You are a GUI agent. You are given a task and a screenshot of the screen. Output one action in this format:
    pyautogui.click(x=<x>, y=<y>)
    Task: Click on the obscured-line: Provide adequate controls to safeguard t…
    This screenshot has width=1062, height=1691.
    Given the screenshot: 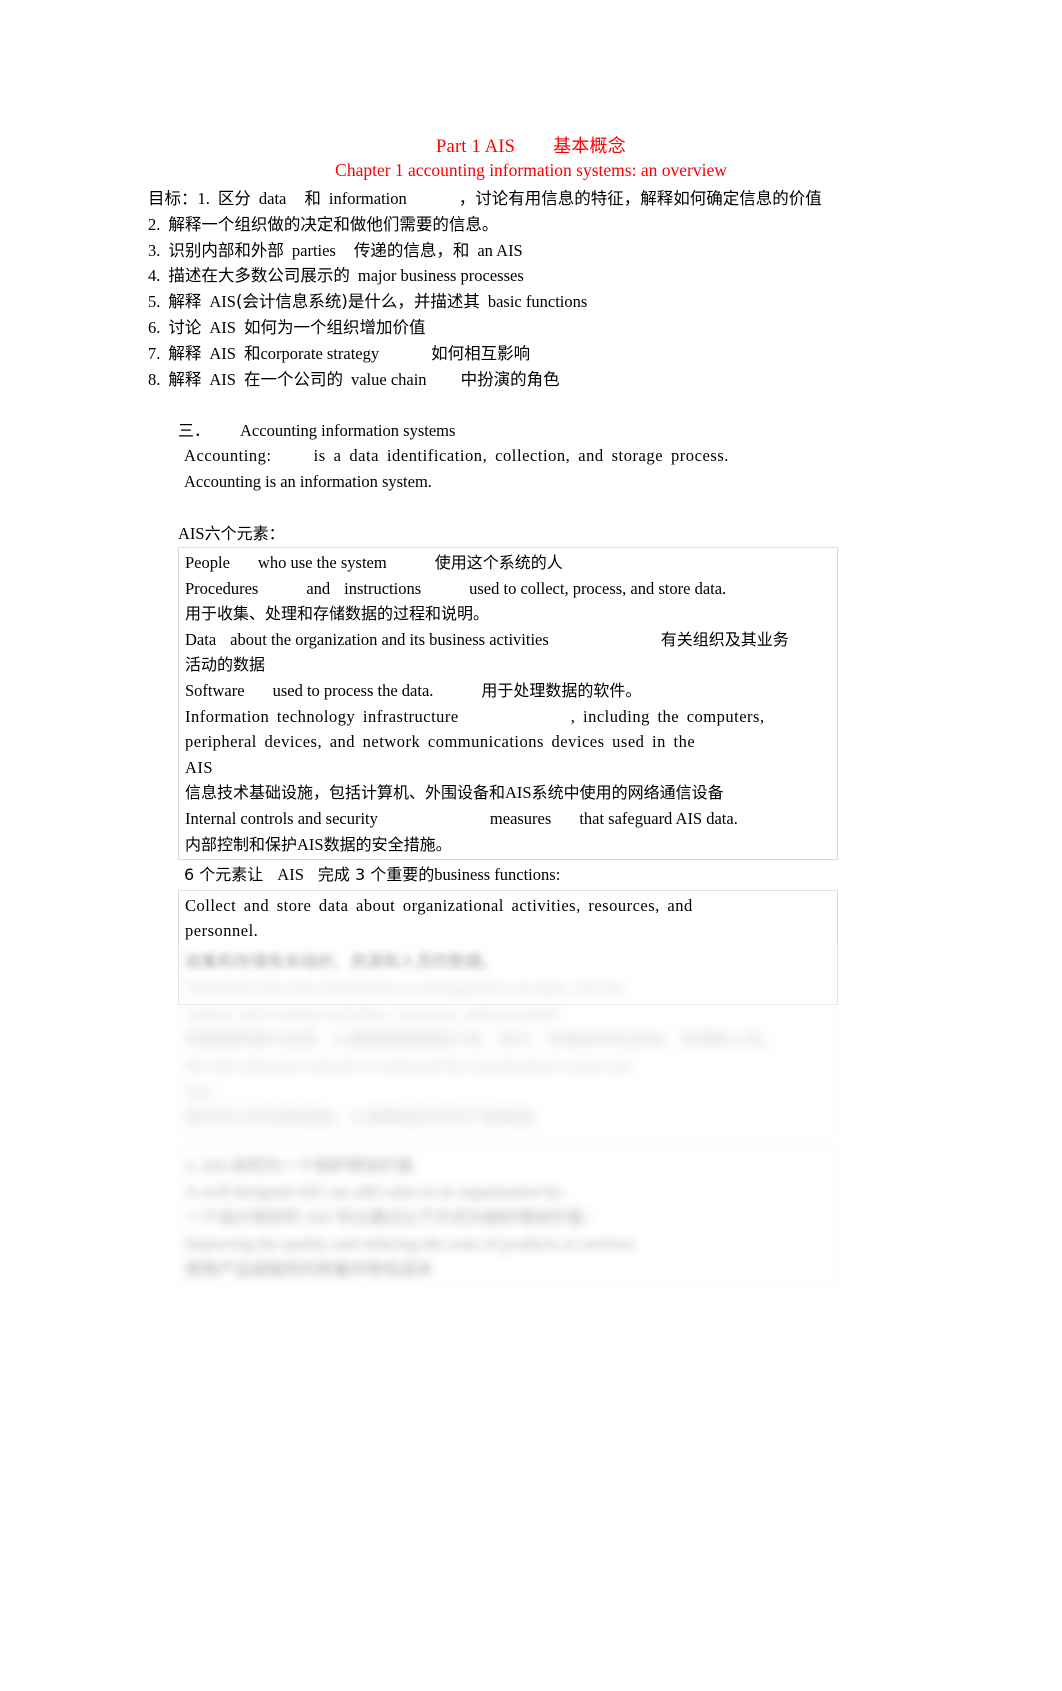 What is the action you would take?
    pyautogui.click(x=409, y=1065)
    